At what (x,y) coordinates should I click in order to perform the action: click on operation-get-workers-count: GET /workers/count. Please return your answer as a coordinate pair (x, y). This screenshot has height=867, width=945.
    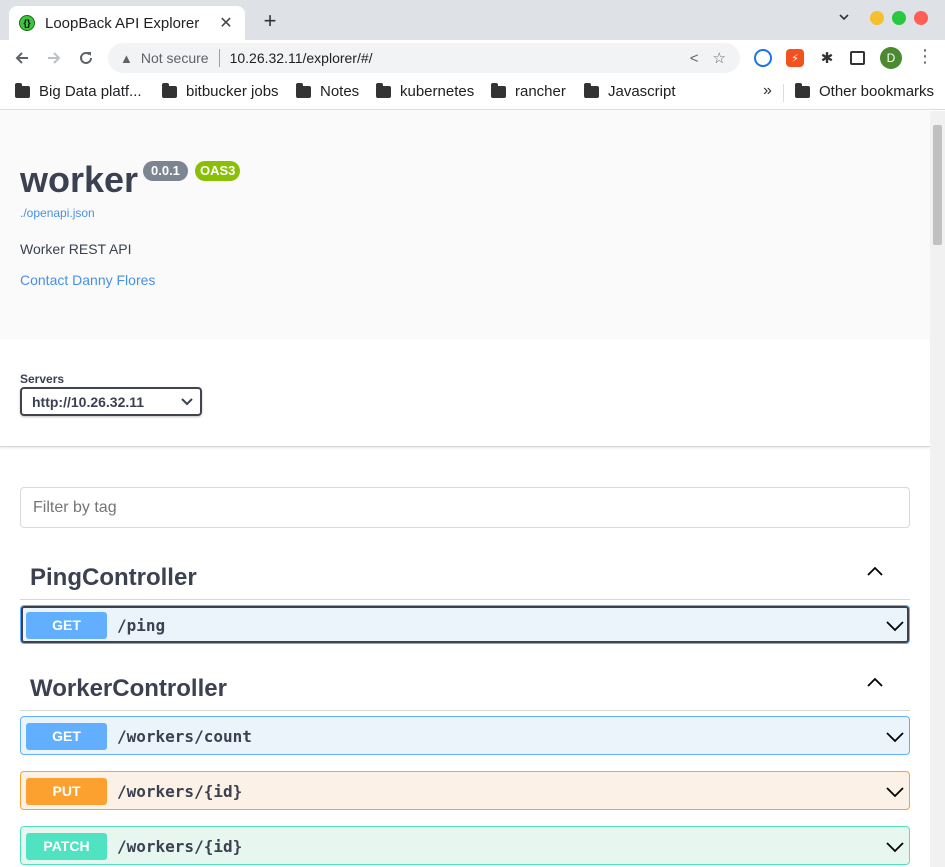
    Looking at the image, I should click on (465, 735).